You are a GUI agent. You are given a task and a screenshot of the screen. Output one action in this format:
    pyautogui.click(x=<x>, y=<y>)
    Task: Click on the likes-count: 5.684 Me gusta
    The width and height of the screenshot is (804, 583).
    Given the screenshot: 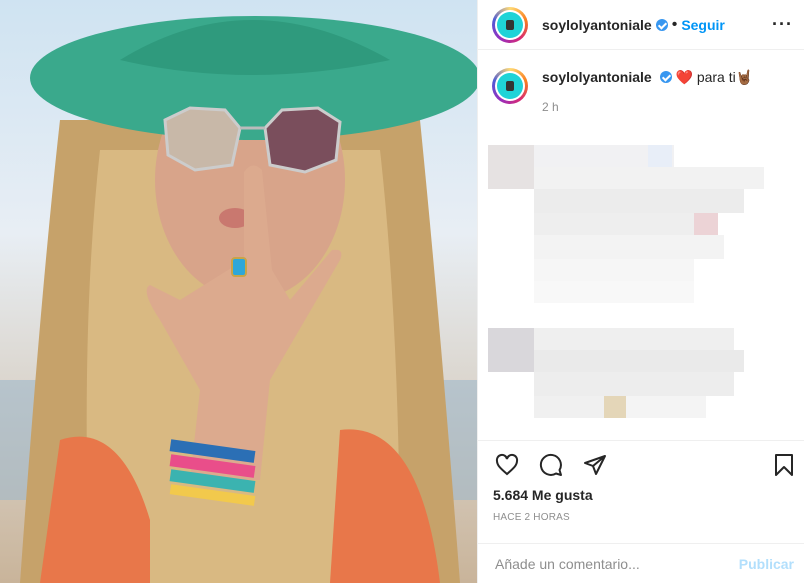 What is the action you would take?
    pyautogui.click(x=543, y=495)
    